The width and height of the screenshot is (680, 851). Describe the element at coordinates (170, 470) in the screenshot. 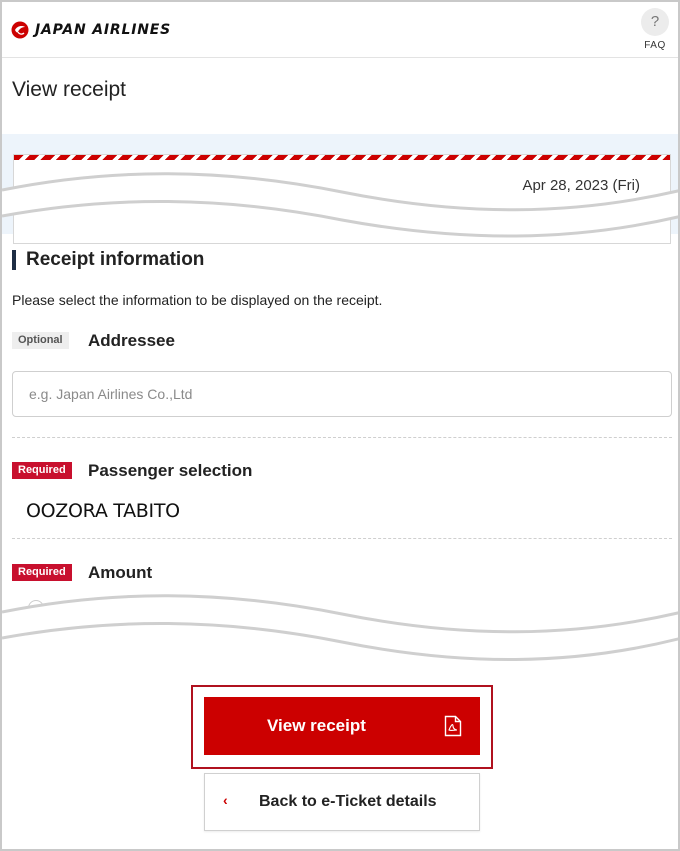

I see `passenger-selection-label: Passenger selection` at that location.